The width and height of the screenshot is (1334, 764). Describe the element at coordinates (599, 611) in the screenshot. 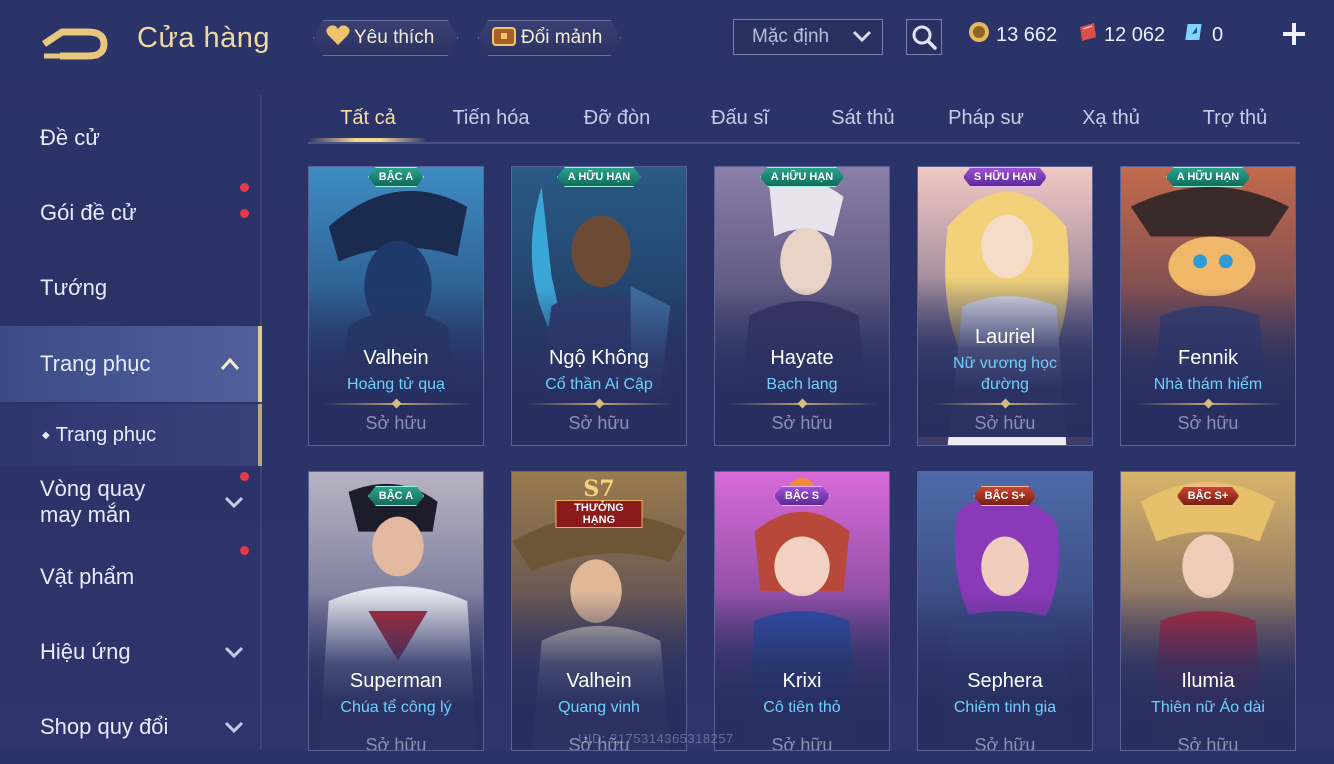

I see `skin-card: S7 THƯỞNG HẠNG Valhein Quang vinh Sở hữu` at that location.